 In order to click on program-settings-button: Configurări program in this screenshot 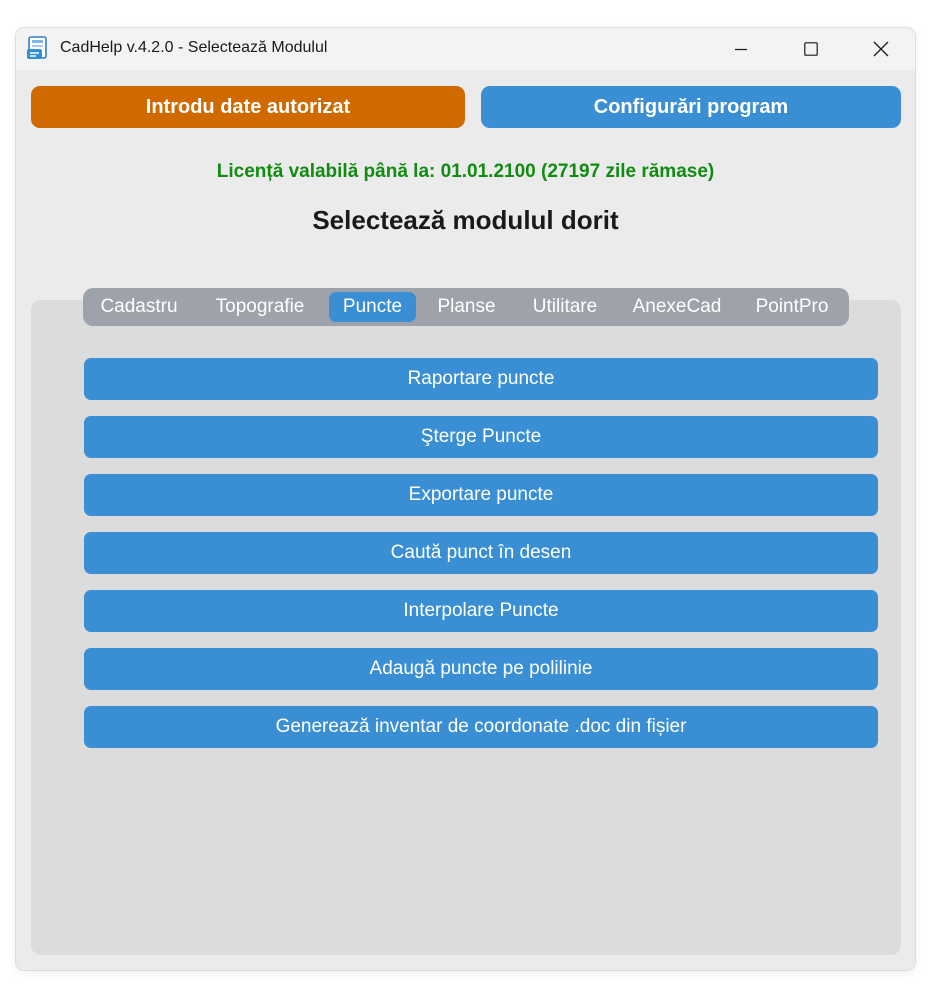, I will do `click(691, 107)`.